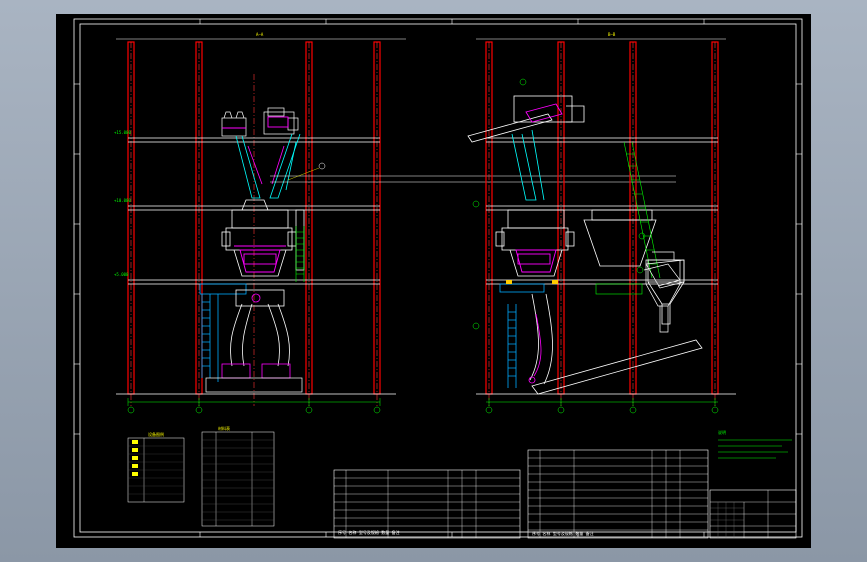 The width and height of the screenshot is (867, 562). I want to click on left-chute-highlight, so click(266, 165).